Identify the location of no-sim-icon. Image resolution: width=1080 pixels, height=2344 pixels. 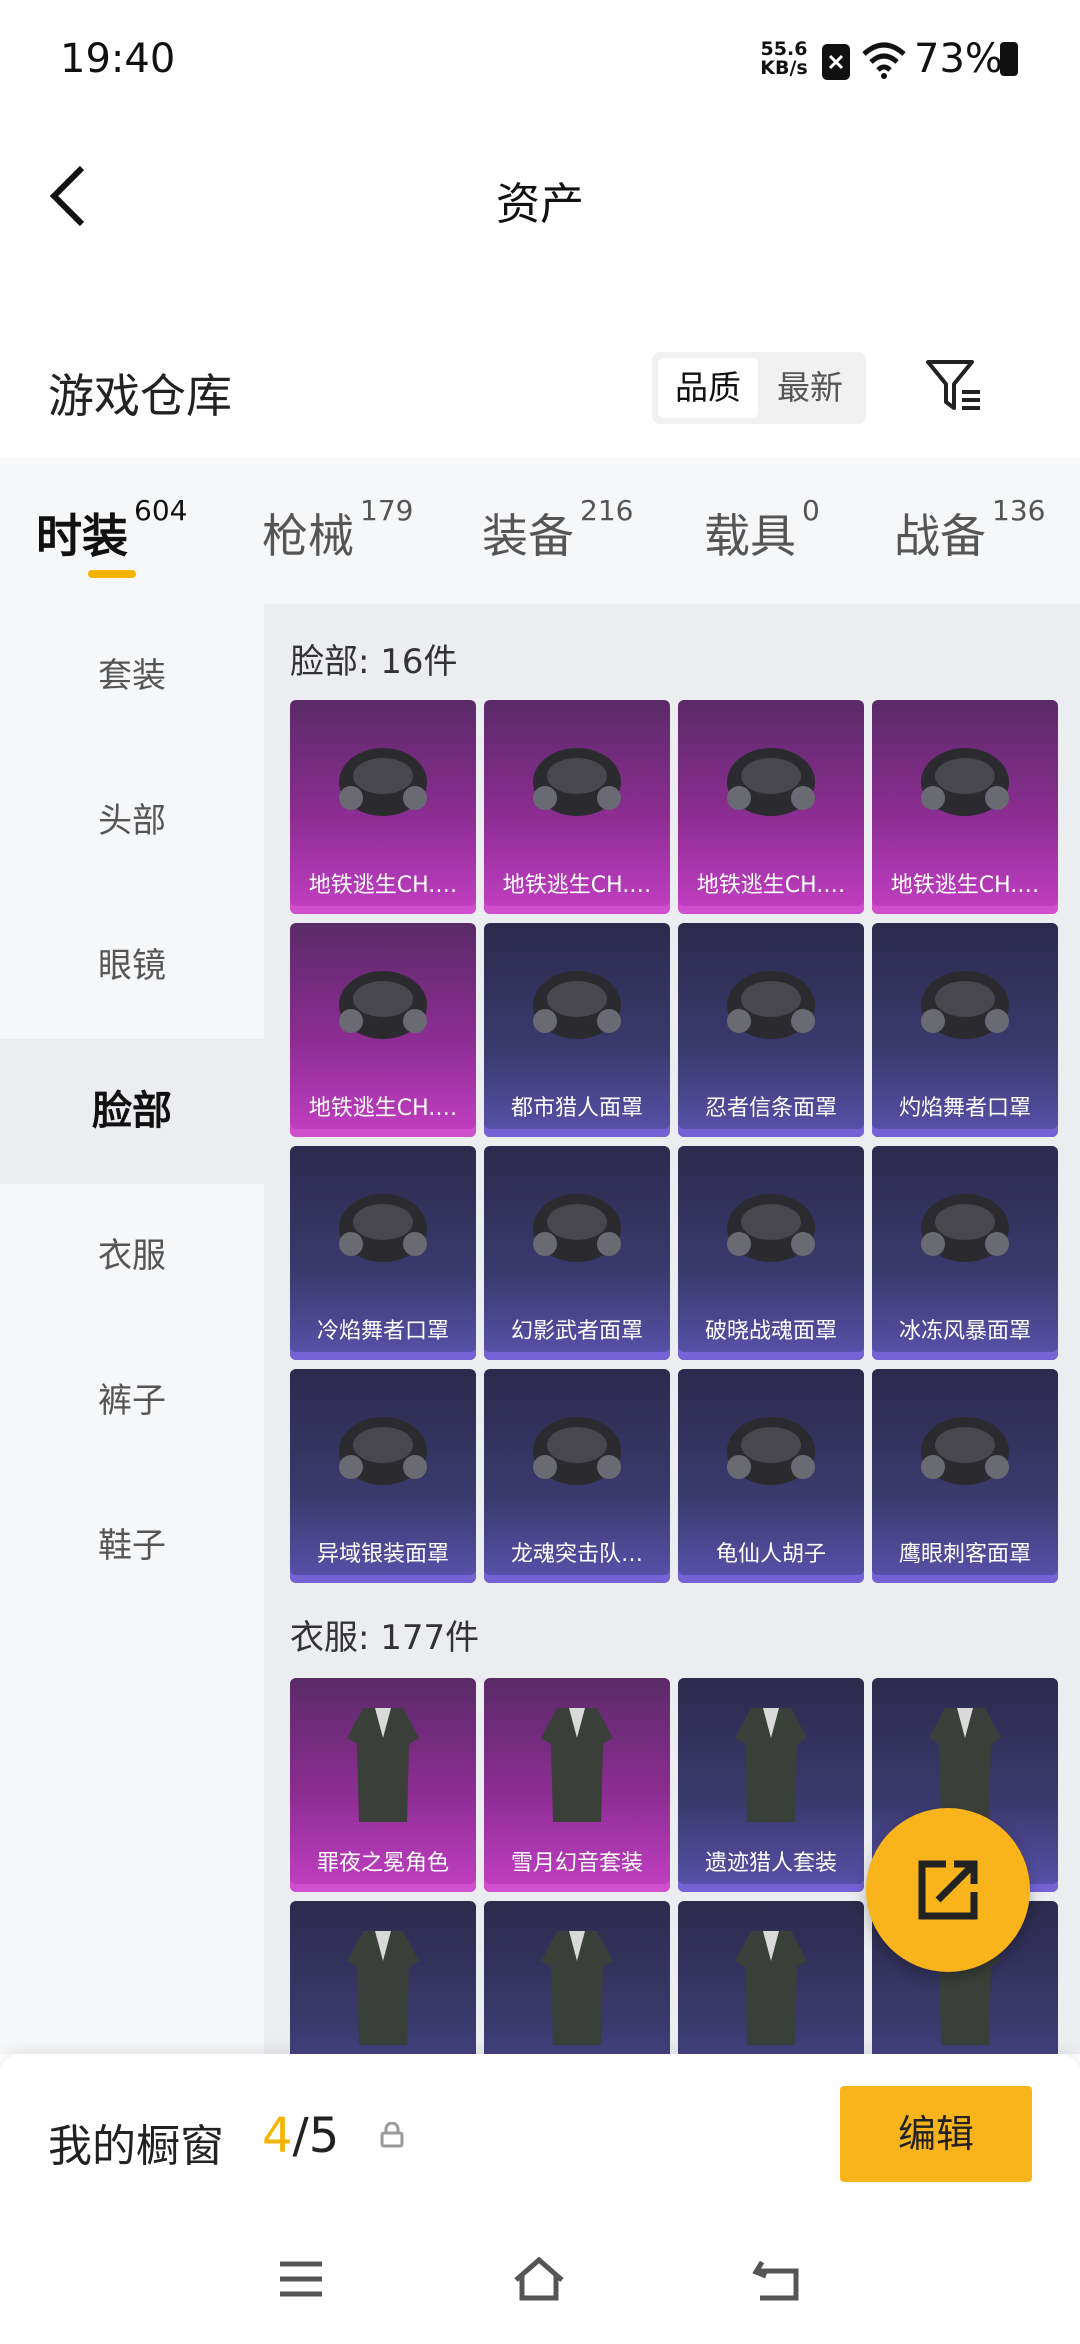
(836, 62).